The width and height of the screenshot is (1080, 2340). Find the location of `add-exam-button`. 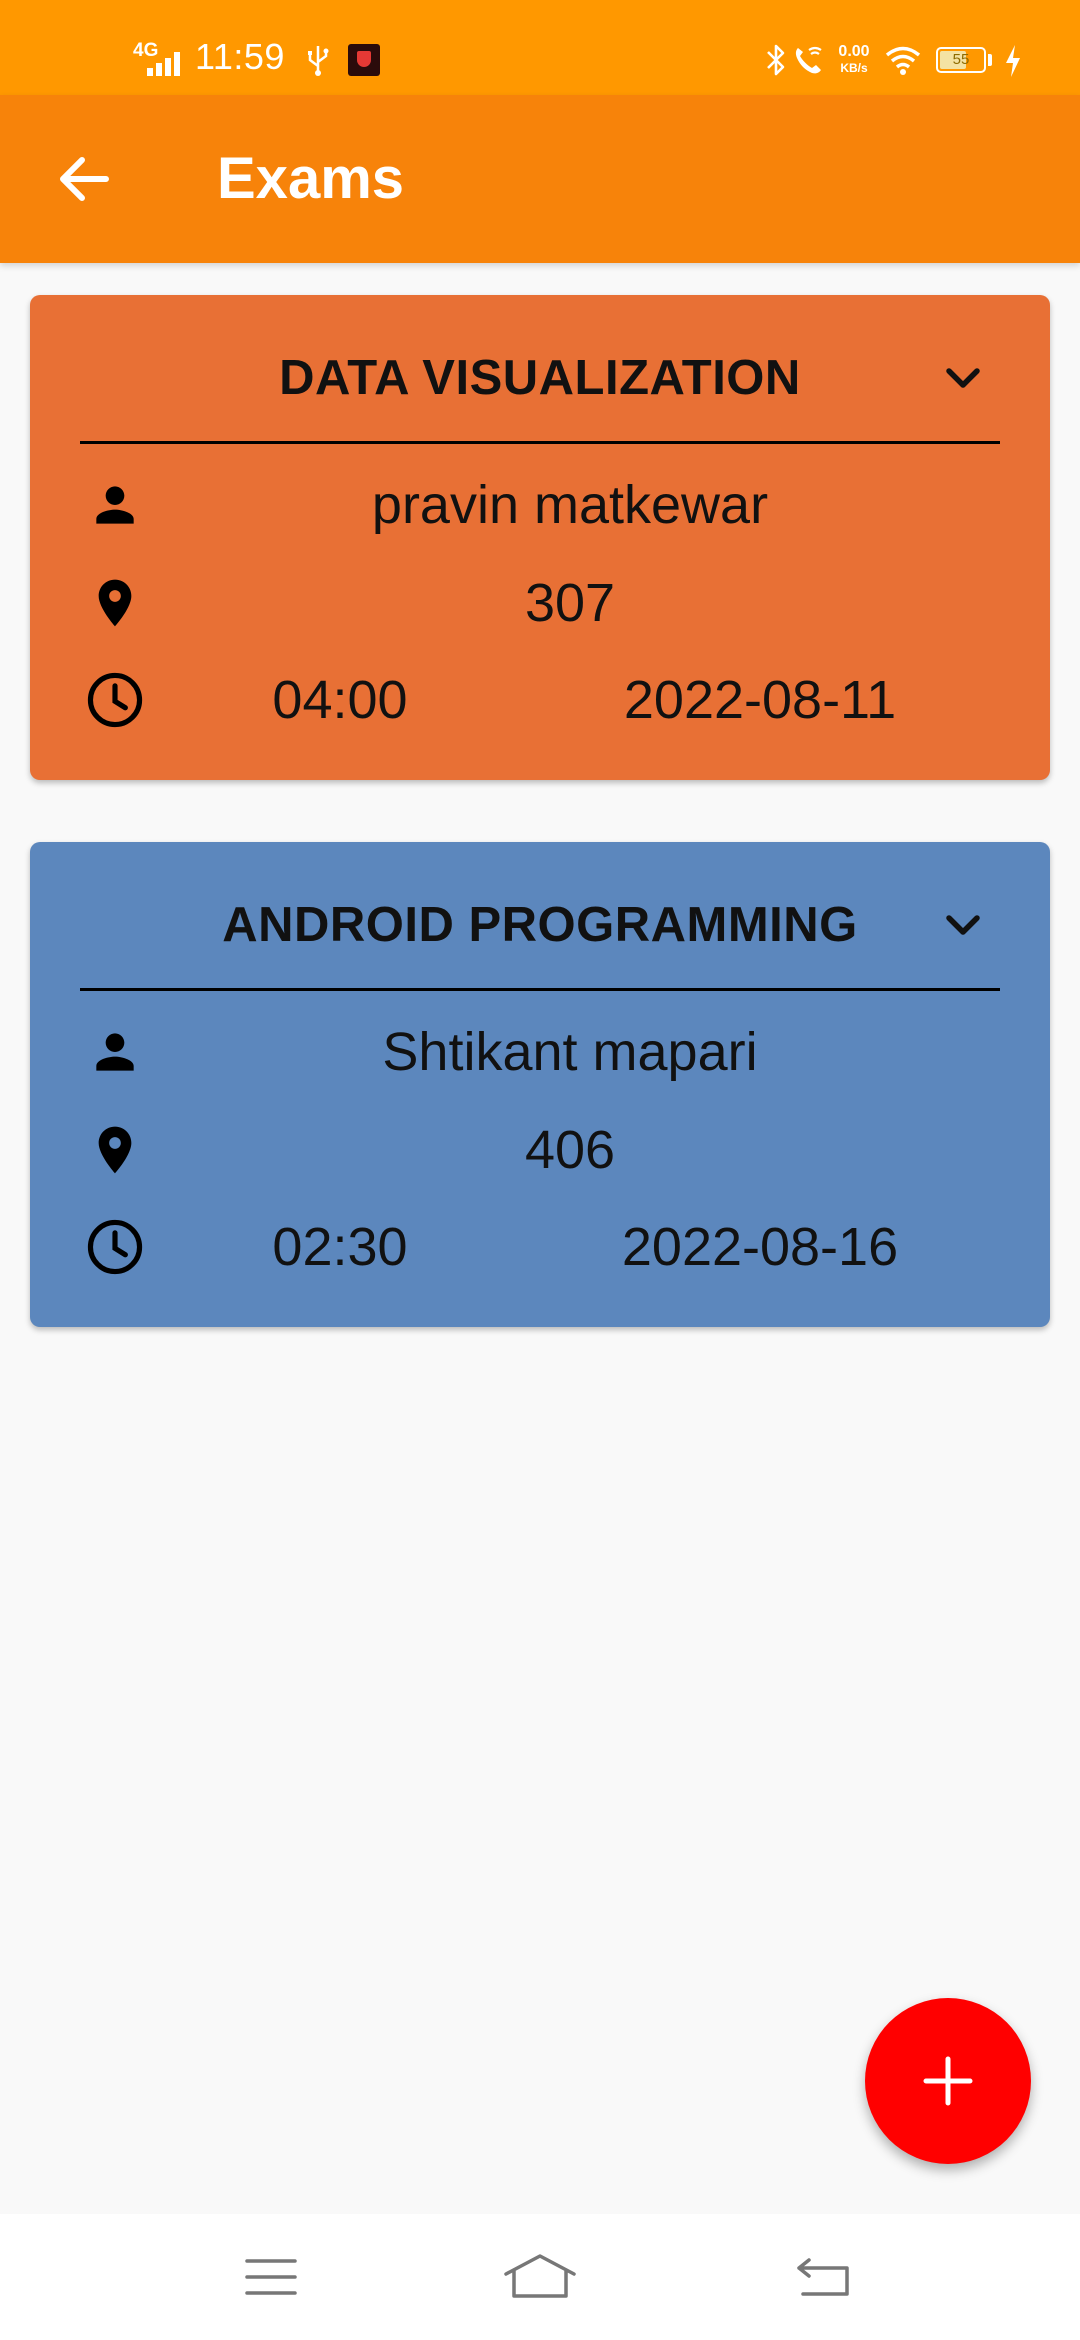

add-exam-button is located at coordinates (948, 2081).